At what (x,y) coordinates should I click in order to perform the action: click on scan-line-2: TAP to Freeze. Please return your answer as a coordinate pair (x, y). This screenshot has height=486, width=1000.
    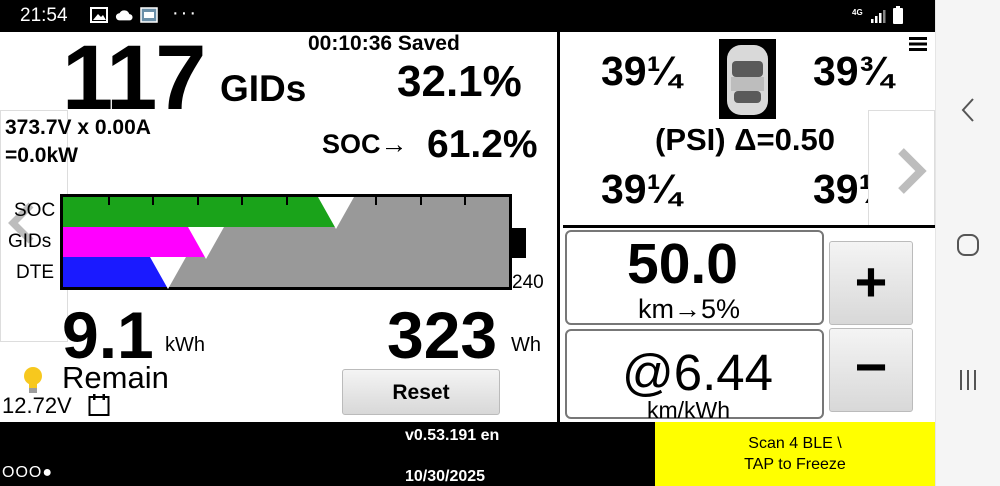
    Looking at the image, I should click on (795, 464).